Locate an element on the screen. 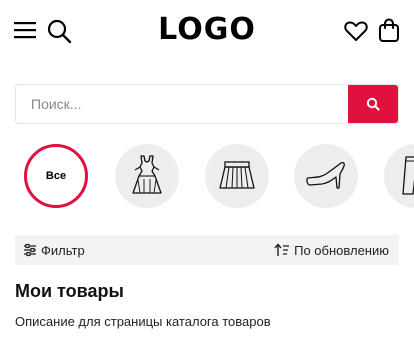 The image size is (414, 350). category-shoes is located at coordinates (326, 176).